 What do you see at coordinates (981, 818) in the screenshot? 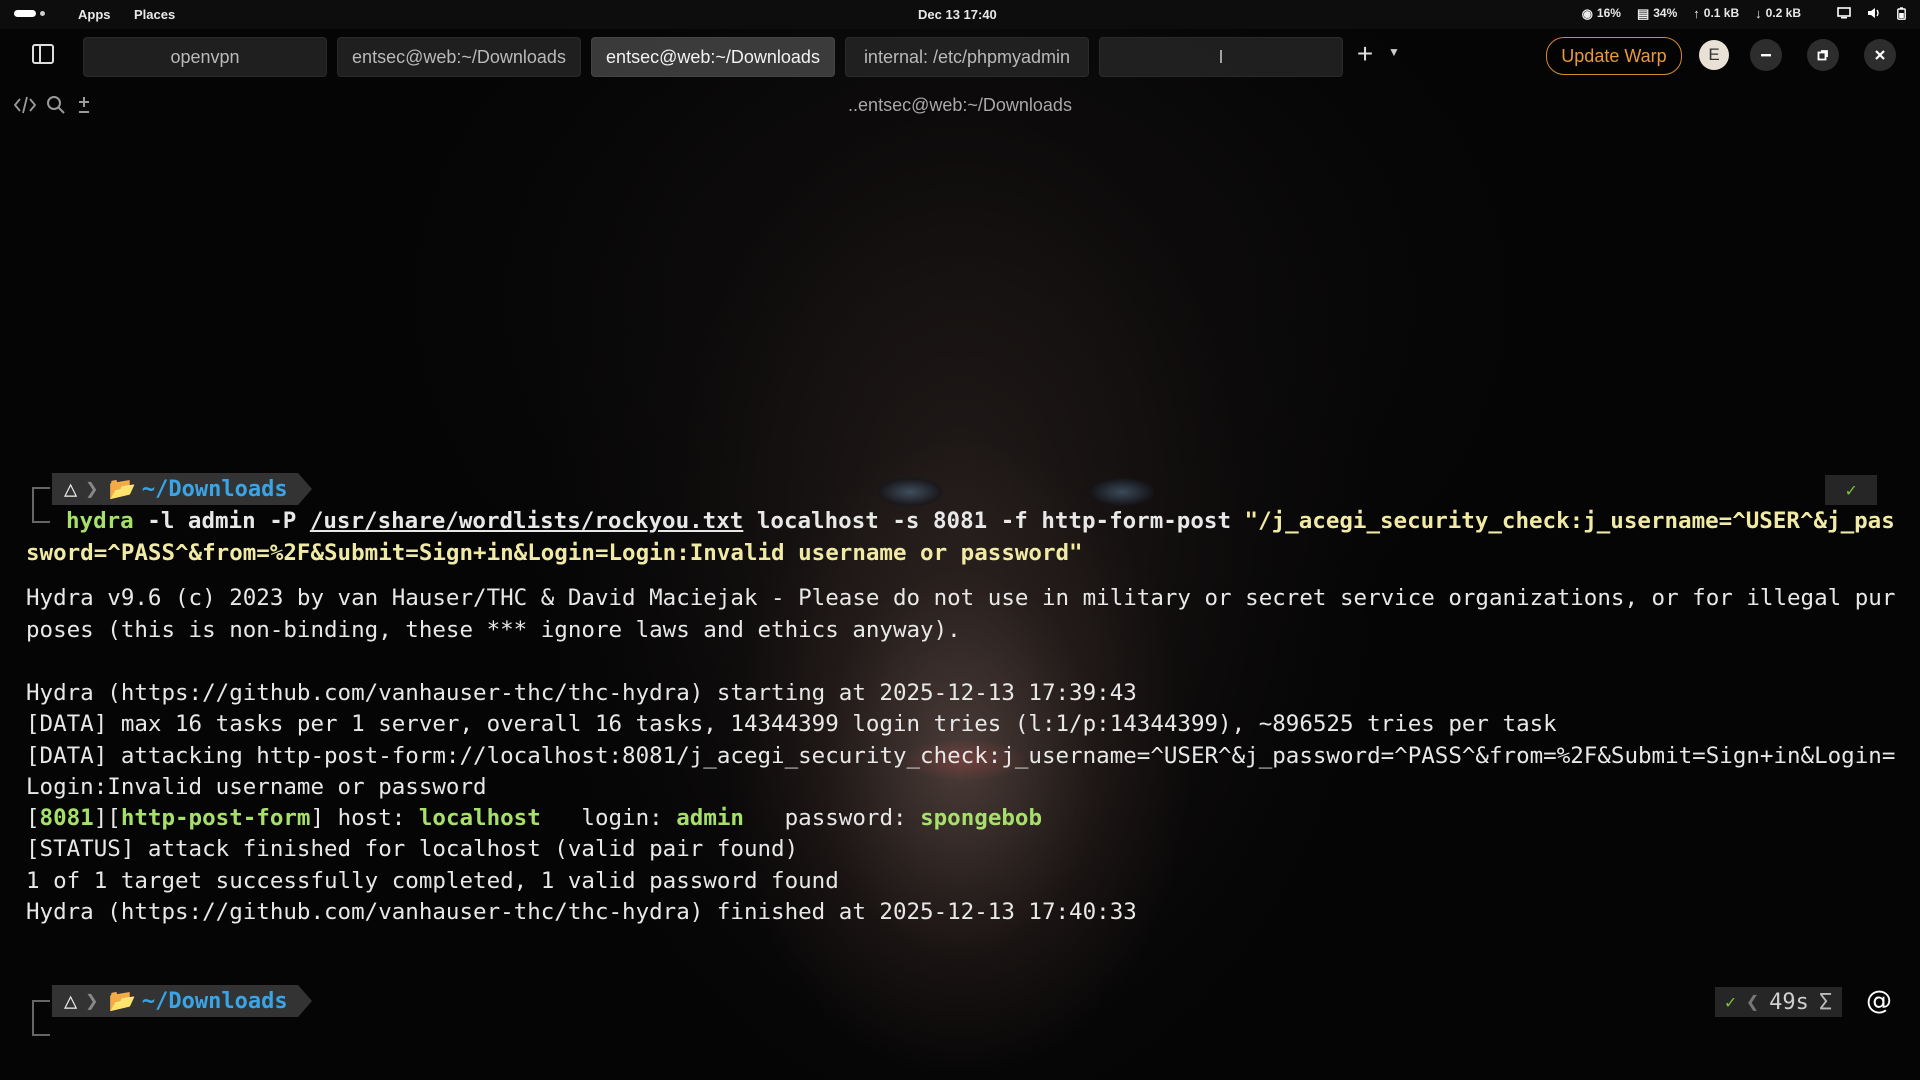
I see `result-password: spongebob` at bounding box center [981, 818].